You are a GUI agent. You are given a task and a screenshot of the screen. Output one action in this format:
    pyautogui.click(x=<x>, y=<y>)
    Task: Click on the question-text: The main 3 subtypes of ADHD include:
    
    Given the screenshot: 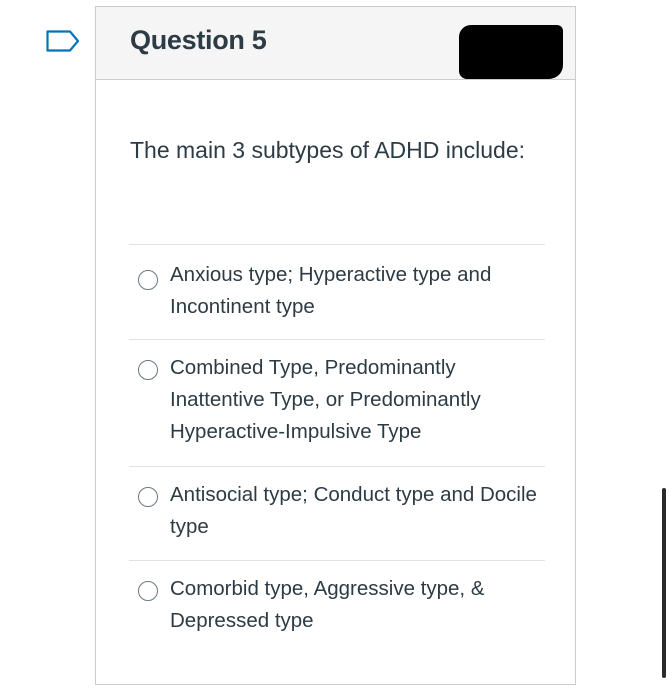 What is the action you would take?
    pyautogui.click(x=328, y=150)
    